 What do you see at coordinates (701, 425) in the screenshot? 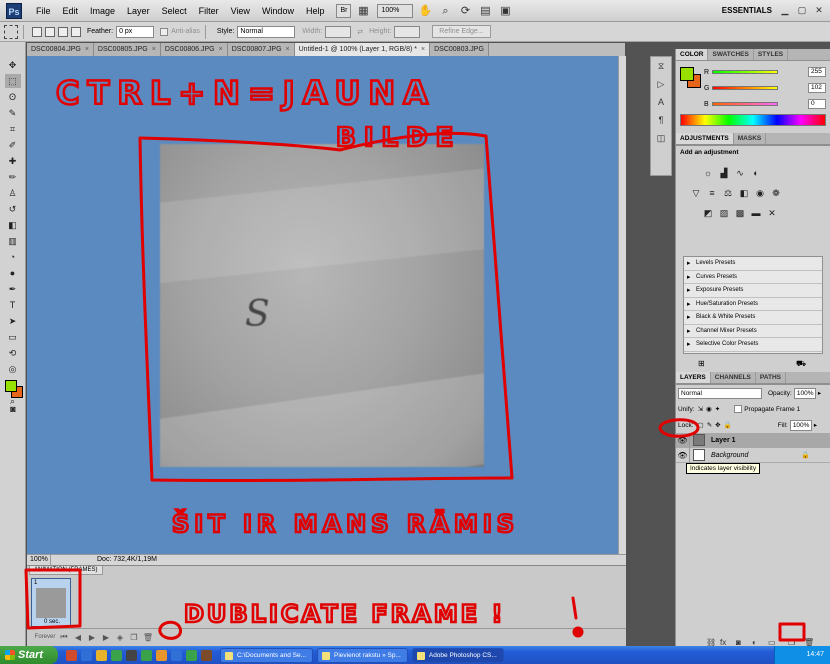
I see `lock-transparency-icon: ▢` at bounding box center [701, 425].